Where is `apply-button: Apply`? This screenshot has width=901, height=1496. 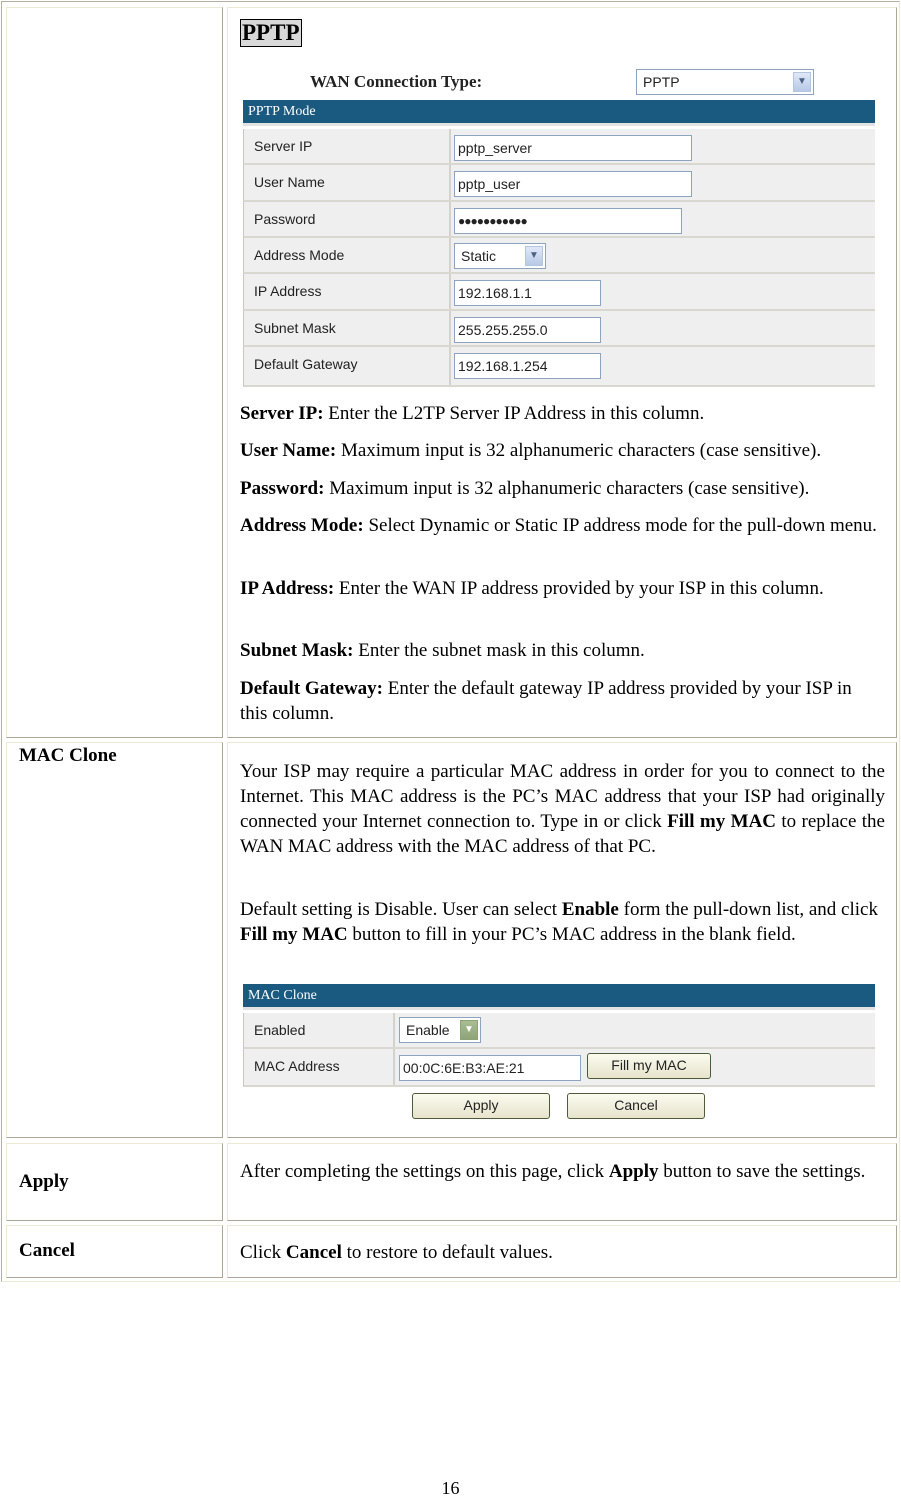
apply-button: Apply is located at coordinates (481, 1106).